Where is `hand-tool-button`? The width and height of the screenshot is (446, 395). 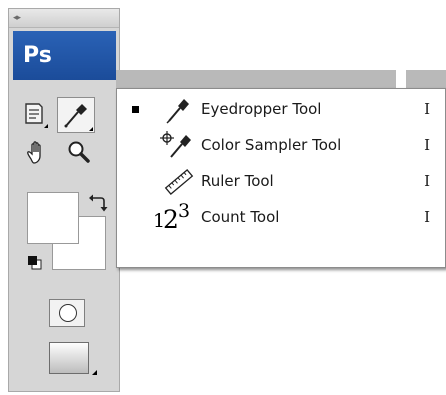
hand-tool-button is located at coordinates (36, 152).